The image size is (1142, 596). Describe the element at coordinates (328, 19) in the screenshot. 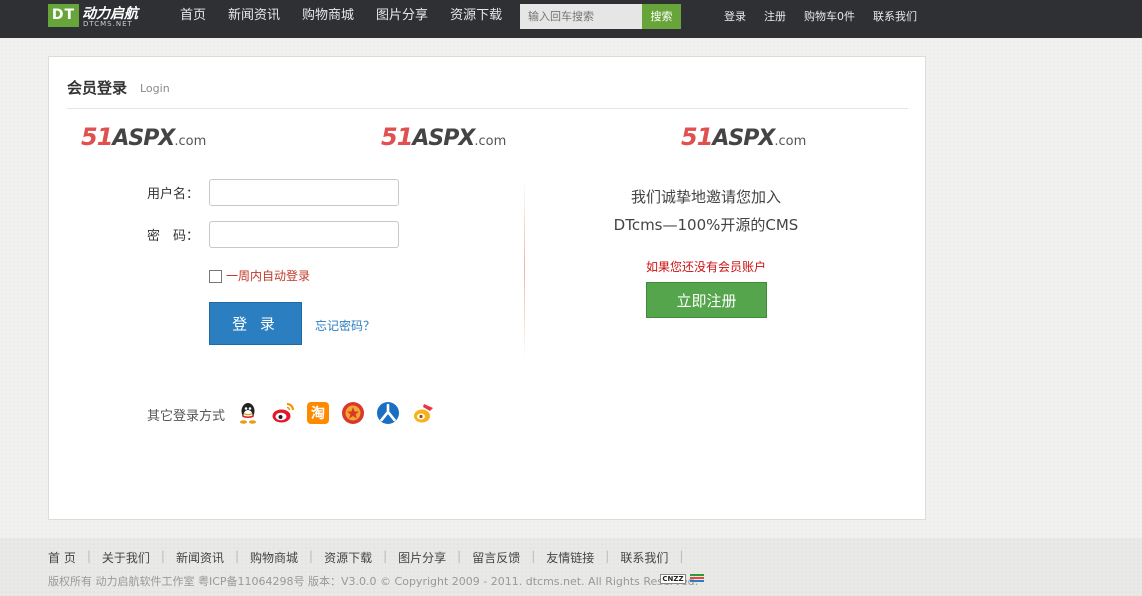

I see `nav-shop: 购物商城` at that location.